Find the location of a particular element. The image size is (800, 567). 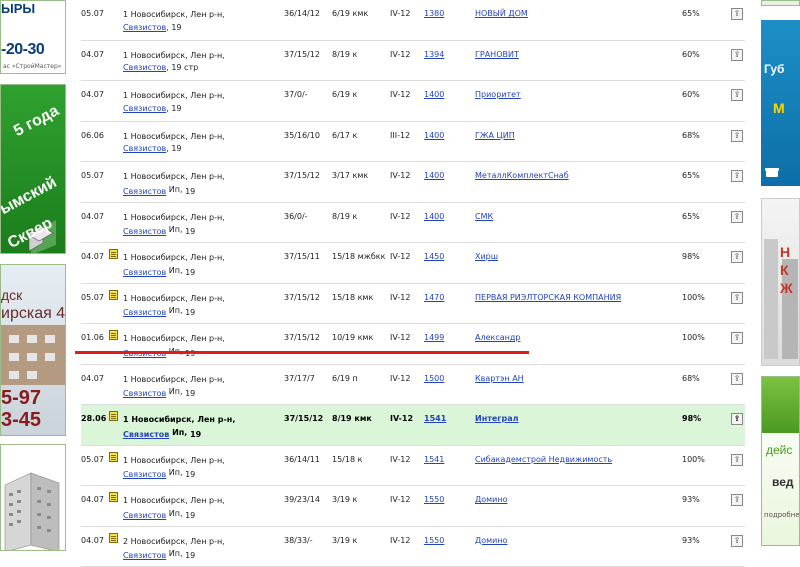

ad-banner-buildings is located at coordinates (33, 497).